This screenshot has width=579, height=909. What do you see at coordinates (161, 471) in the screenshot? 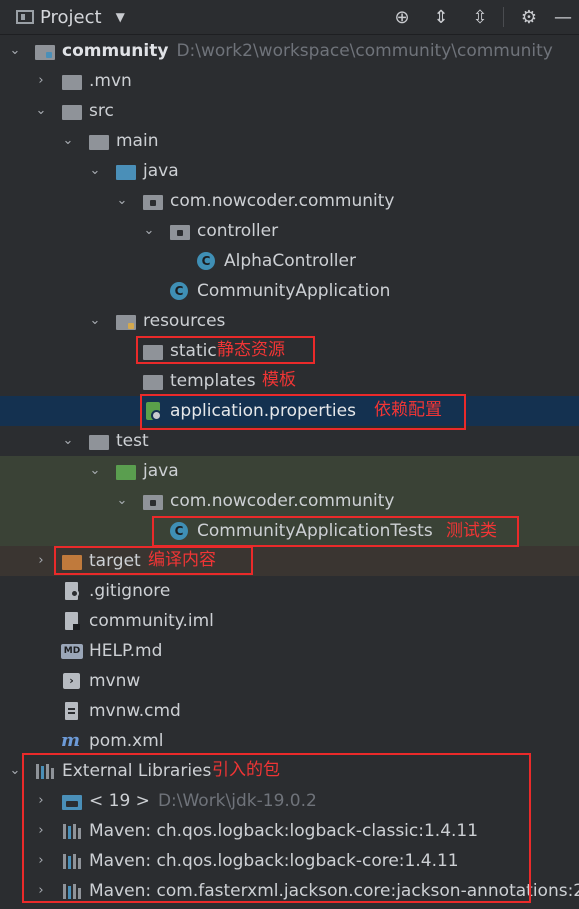
I see `tree-label-test-java: java` at bounding box center [161, 471].